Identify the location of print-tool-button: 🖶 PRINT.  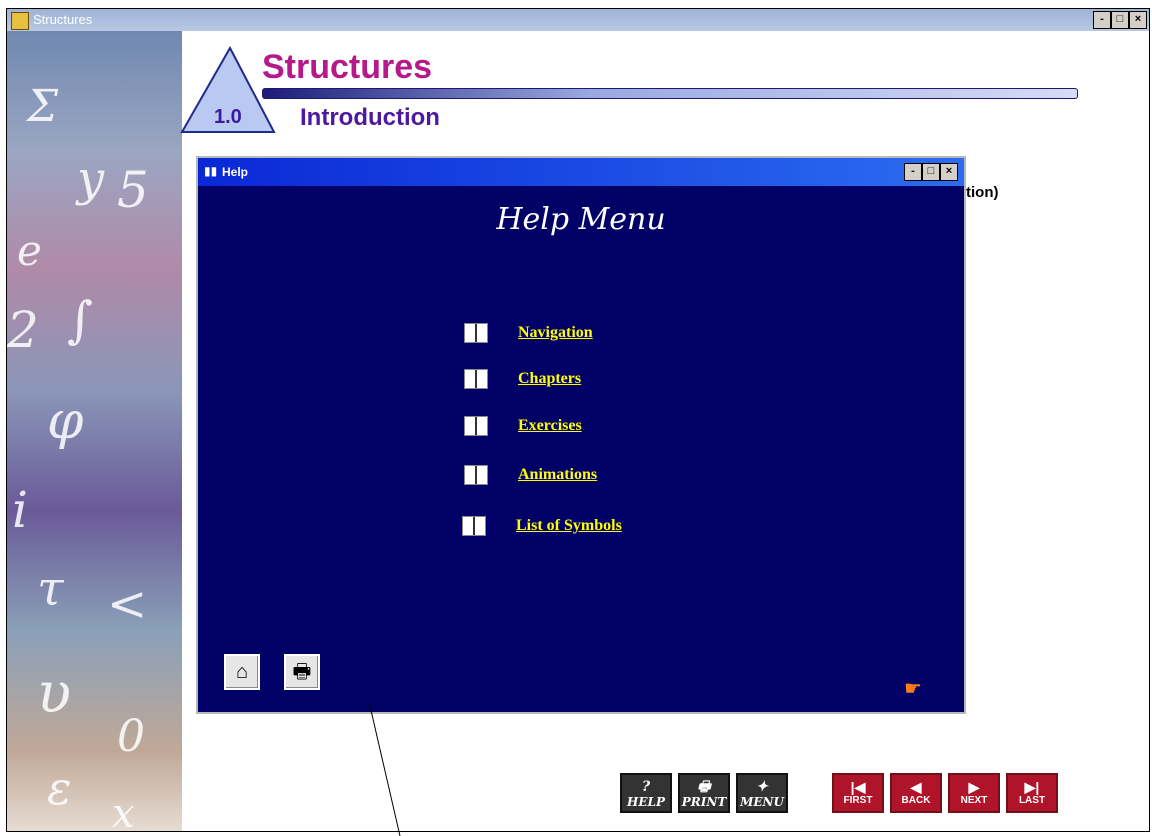
(704, 793).